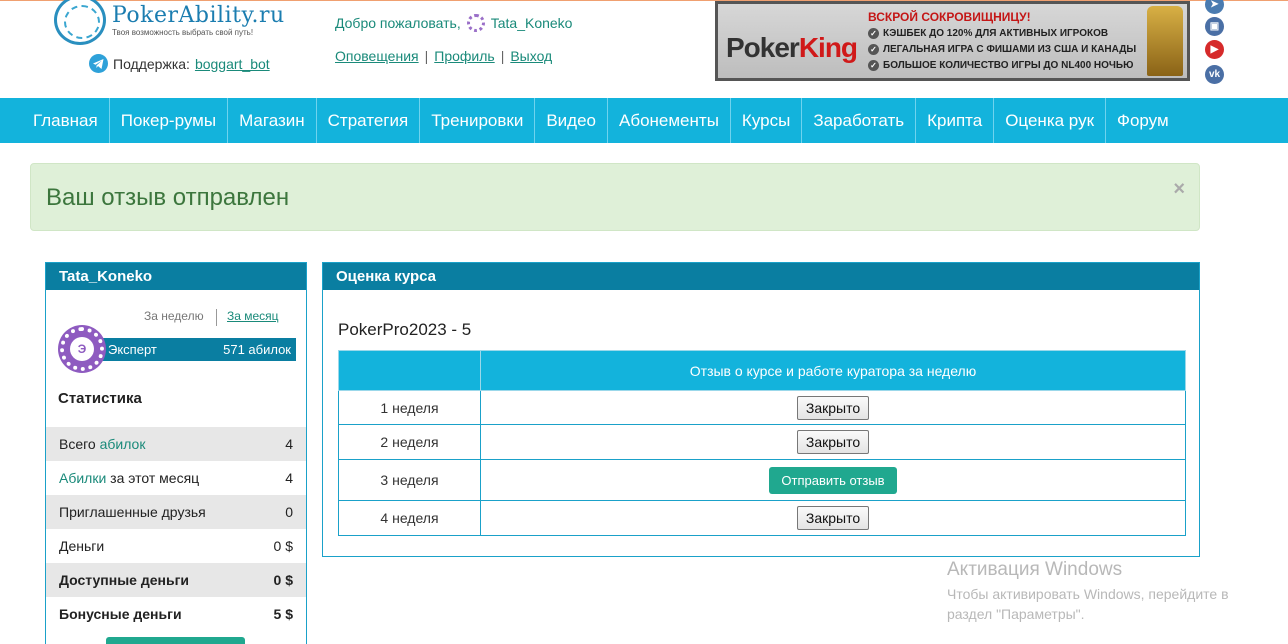 The height and width of the screenshot is (644, 1288). Describe the element at coordinates (1214, 26) in the screenshot. I see `twitch-icon: ▣` at that location.